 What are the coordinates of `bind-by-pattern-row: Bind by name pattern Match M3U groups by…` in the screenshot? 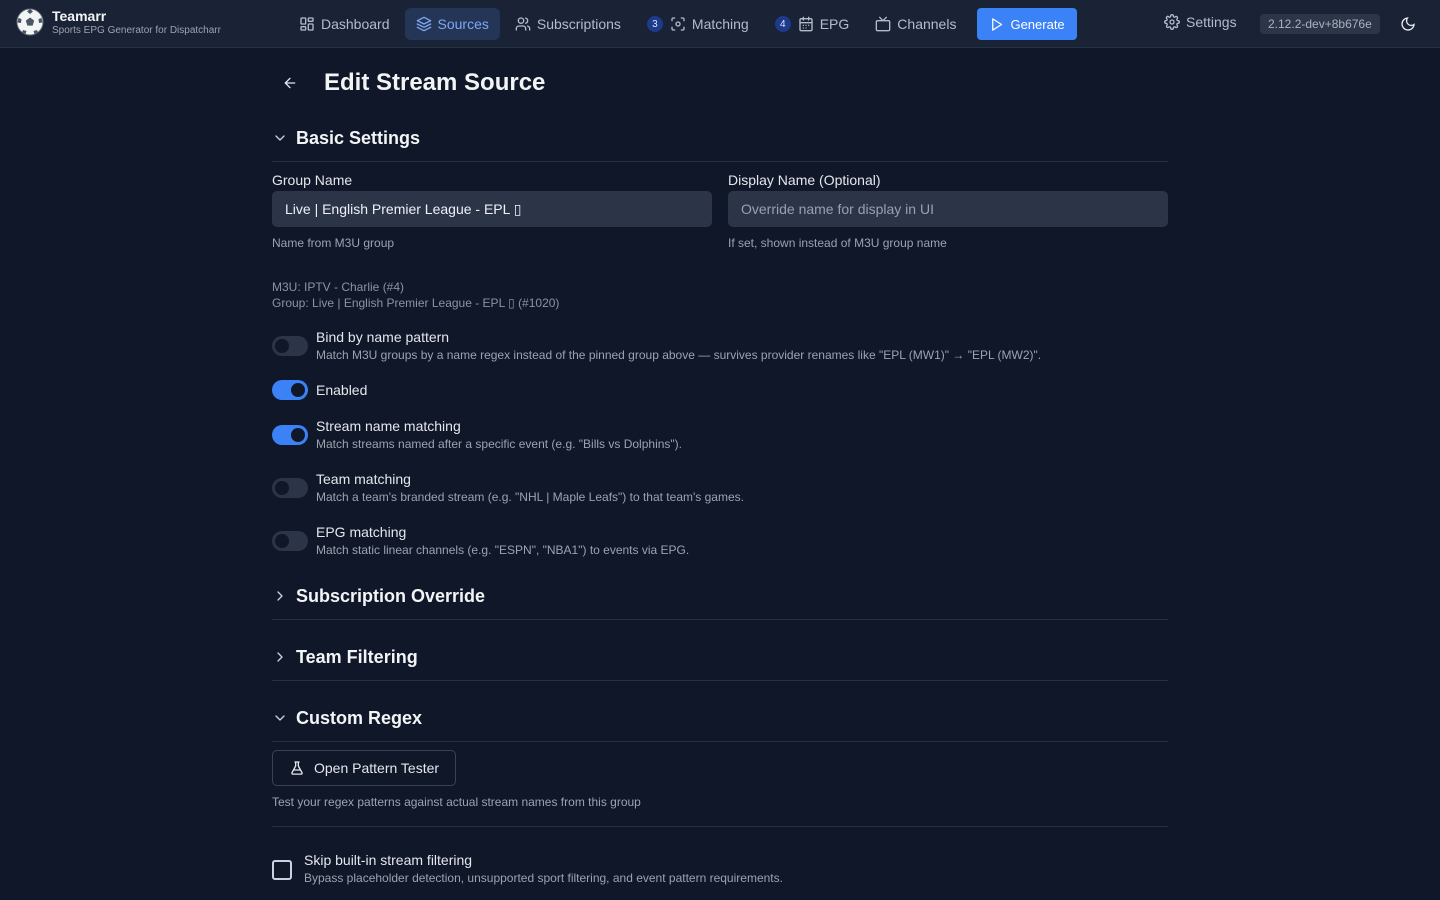 It's located at (656, 345).